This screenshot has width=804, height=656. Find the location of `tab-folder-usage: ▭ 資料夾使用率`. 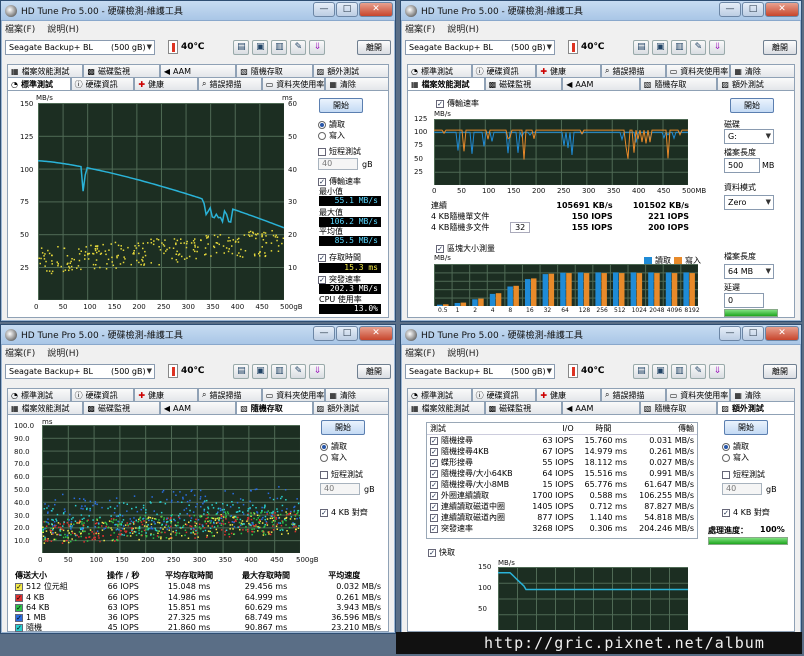

tab-folder-usage: ▭ 資料夾使用率 is located at coordinates (698, 70).